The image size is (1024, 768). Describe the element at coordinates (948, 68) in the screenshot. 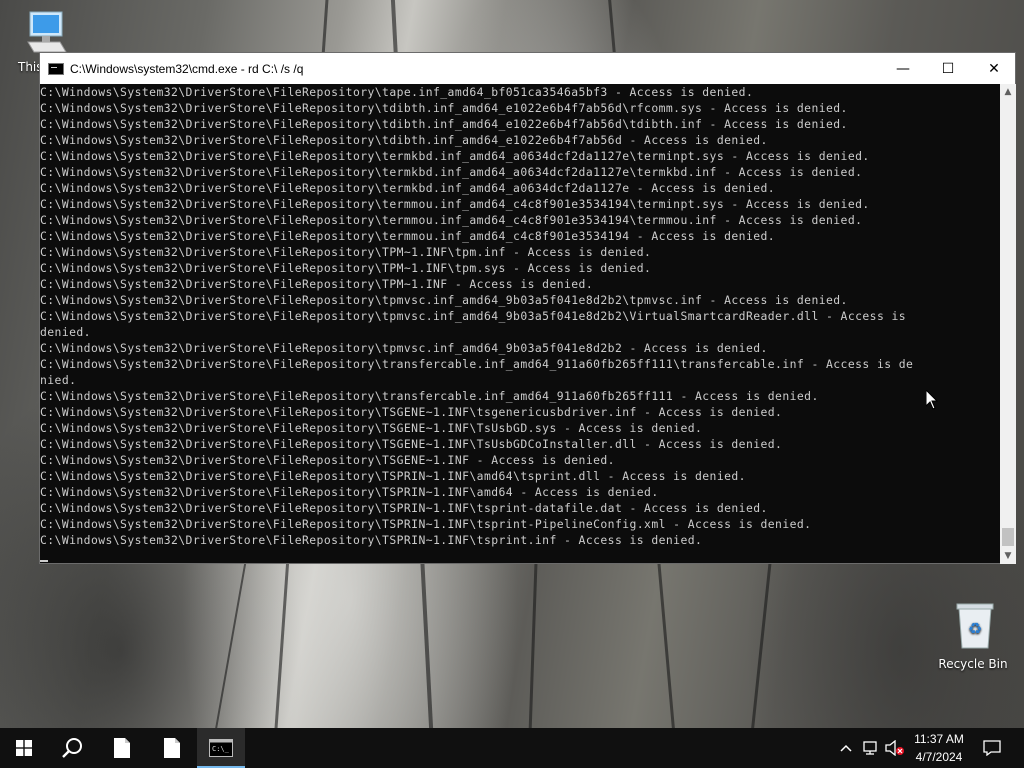

I see `maximize-button: ☐` at that location.